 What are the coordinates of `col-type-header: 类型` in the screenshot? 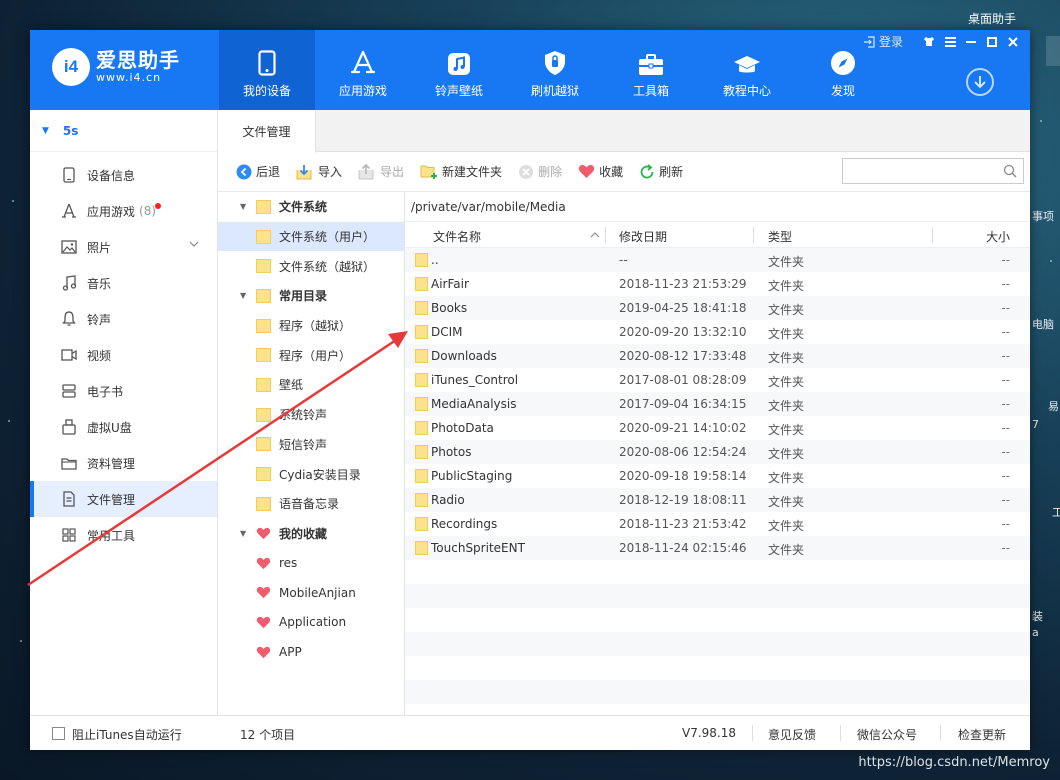 It's located at (780, 236).